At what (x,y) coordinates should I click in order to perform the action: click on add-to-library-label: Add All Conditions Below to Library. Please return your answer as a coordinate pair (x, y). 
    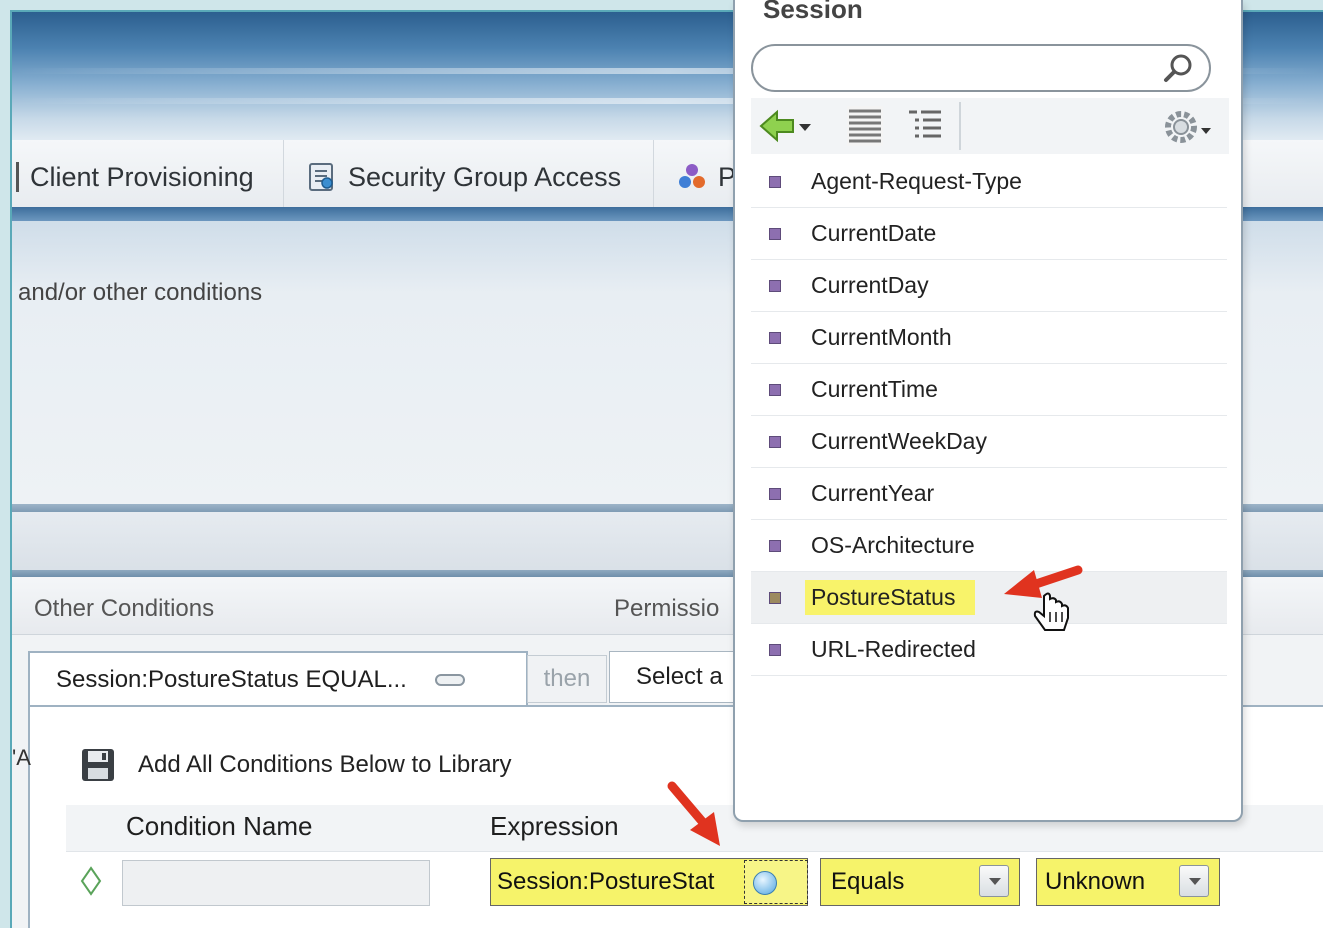
    Looking at the image, I should click on (325, 764).